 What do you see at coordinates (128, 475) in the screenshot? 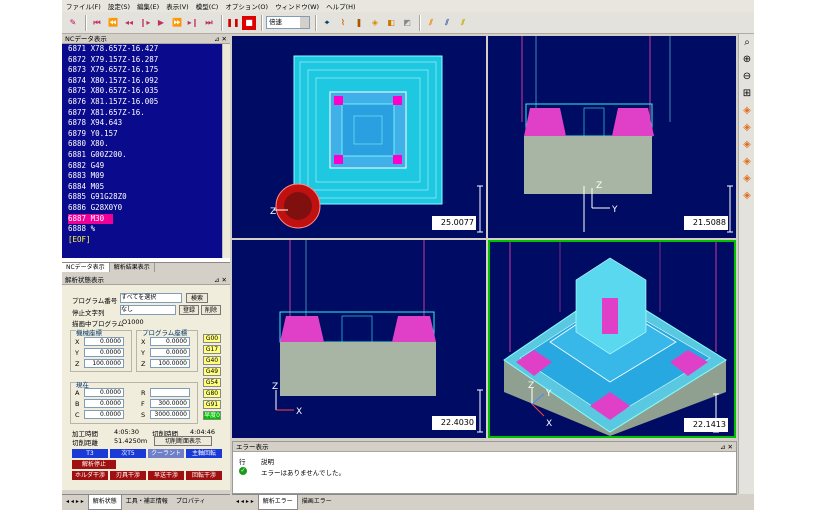
I see `tool-interference-button: 刃具干渉` at bounding box center [128, 475].